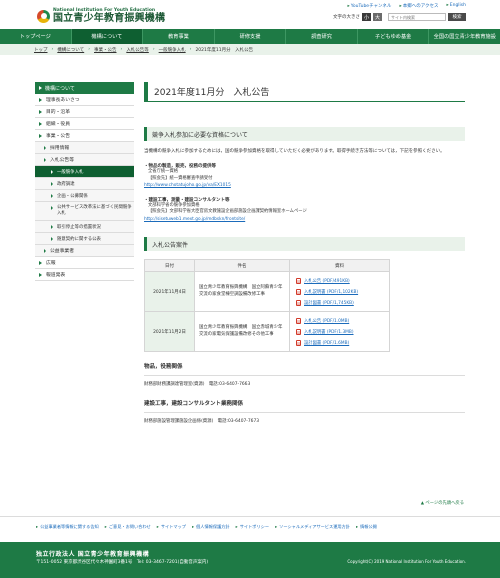 The image size is (500, 578). I want to click on nav-item-top: トップページ, so click(36, 36).